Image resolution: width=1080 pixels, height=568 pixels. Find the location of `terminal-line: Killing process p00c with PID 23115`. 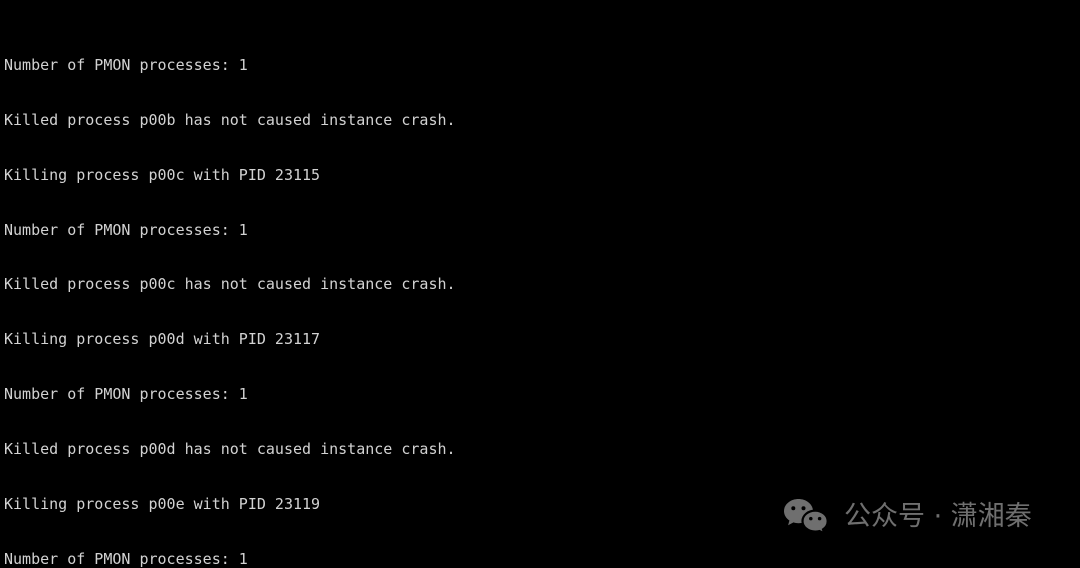

terminal-line: Killing process p00c with PID 23115 is located at coordinates (162, 174).